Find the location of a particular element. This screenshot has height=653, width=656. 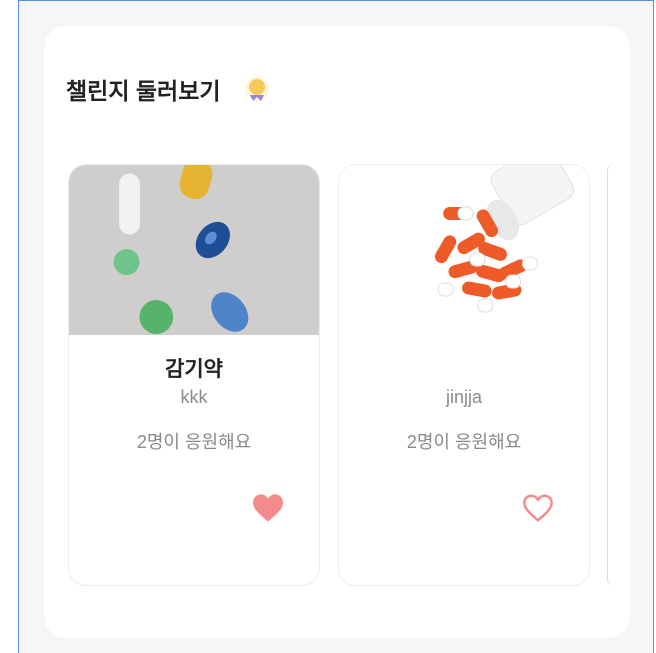

section-title: 챌린지 둘러보기 is located at coordinates (143, 91).